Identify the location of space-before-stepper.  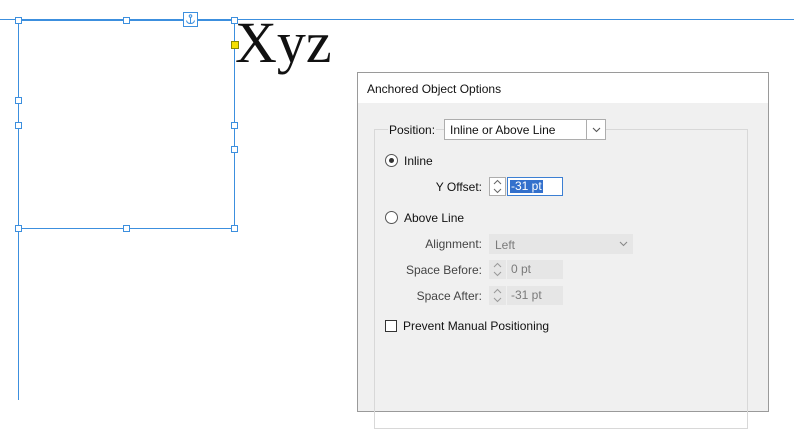
(497, 269).